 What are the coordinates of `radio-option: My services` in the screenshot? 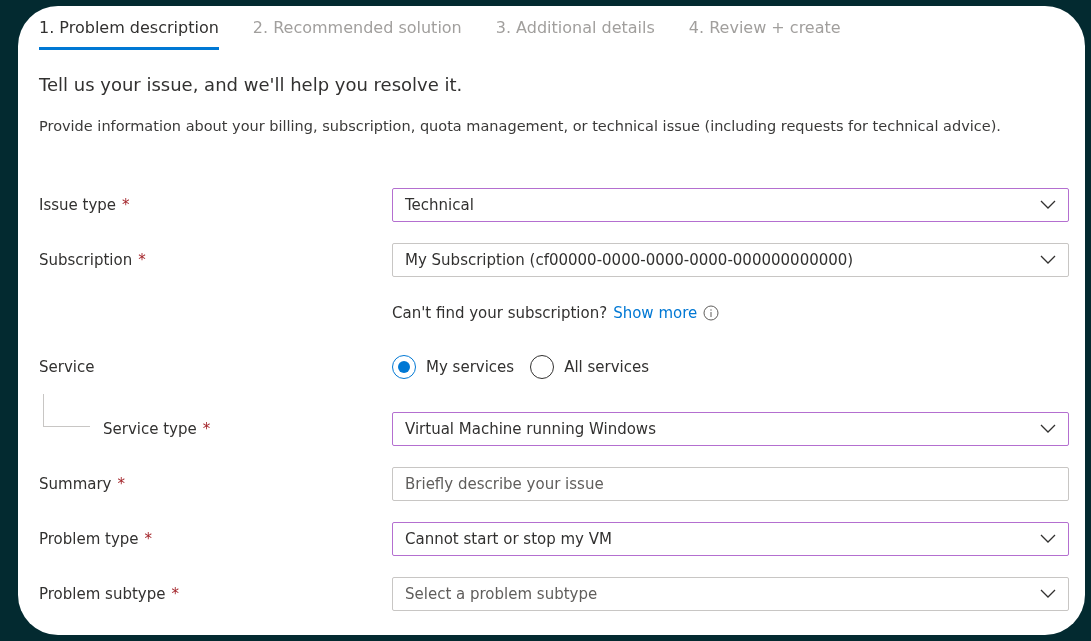 It's located at (453, 366).